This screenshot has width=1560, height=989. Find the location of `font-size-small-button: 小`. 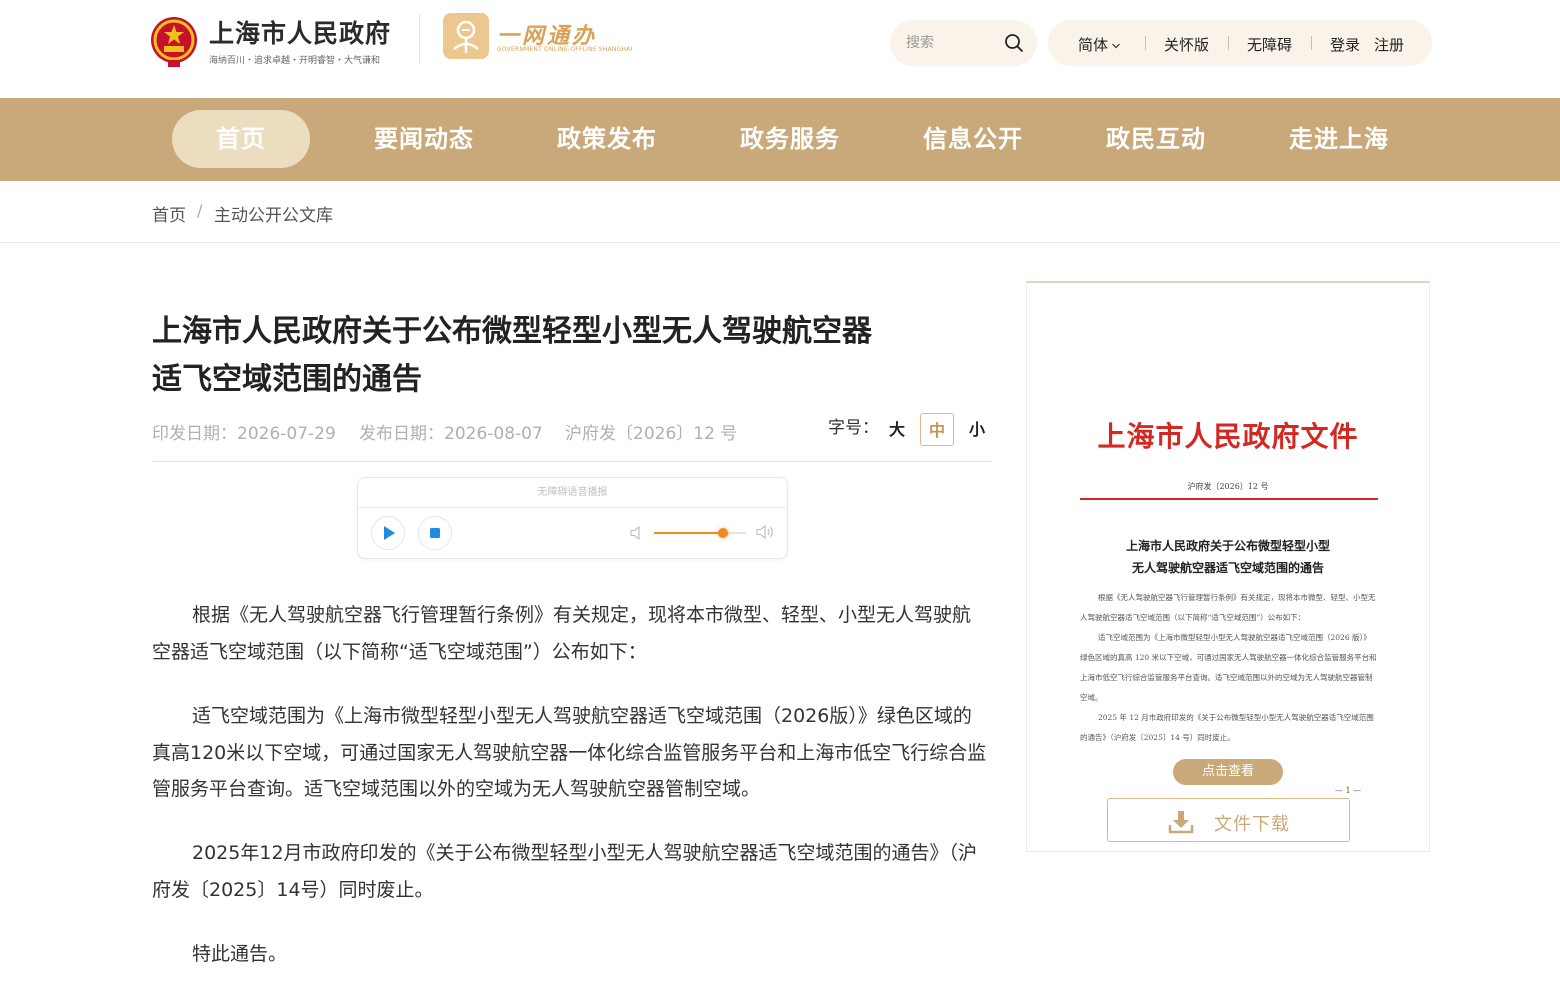

font-size-small-button: 小 is located at coordinates (977, 429).